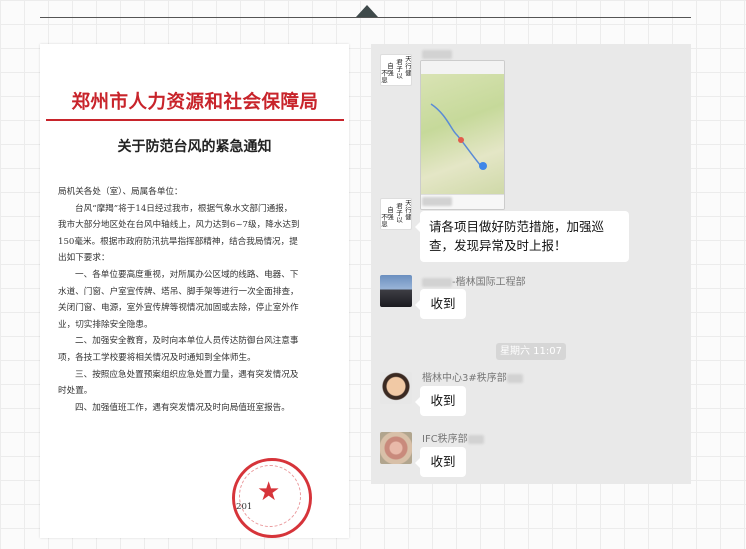  Describe the element at coordinates (184, 208) in the screenshot. I see `body-line: 台风“摩羯”将于14日经过我市，根据气象水文部门通报，` at that location.